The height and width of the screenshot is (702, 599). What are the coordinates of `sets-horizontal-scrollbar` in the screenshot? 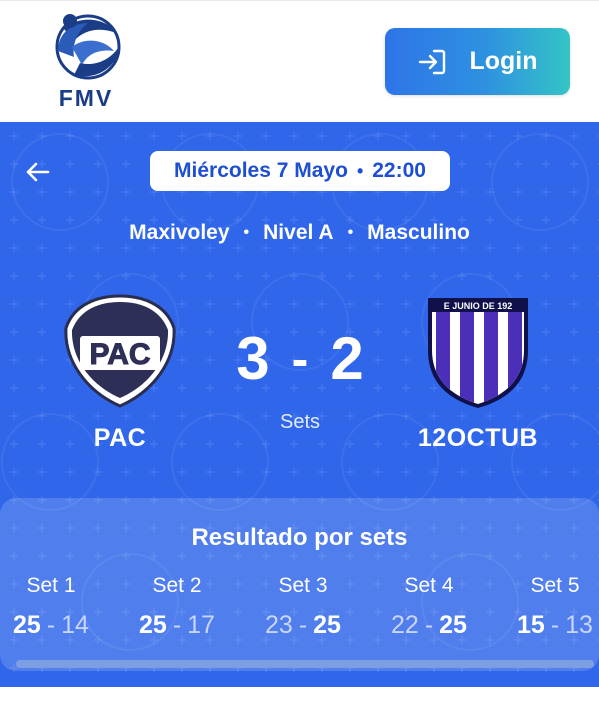 It's located at (305, 664).